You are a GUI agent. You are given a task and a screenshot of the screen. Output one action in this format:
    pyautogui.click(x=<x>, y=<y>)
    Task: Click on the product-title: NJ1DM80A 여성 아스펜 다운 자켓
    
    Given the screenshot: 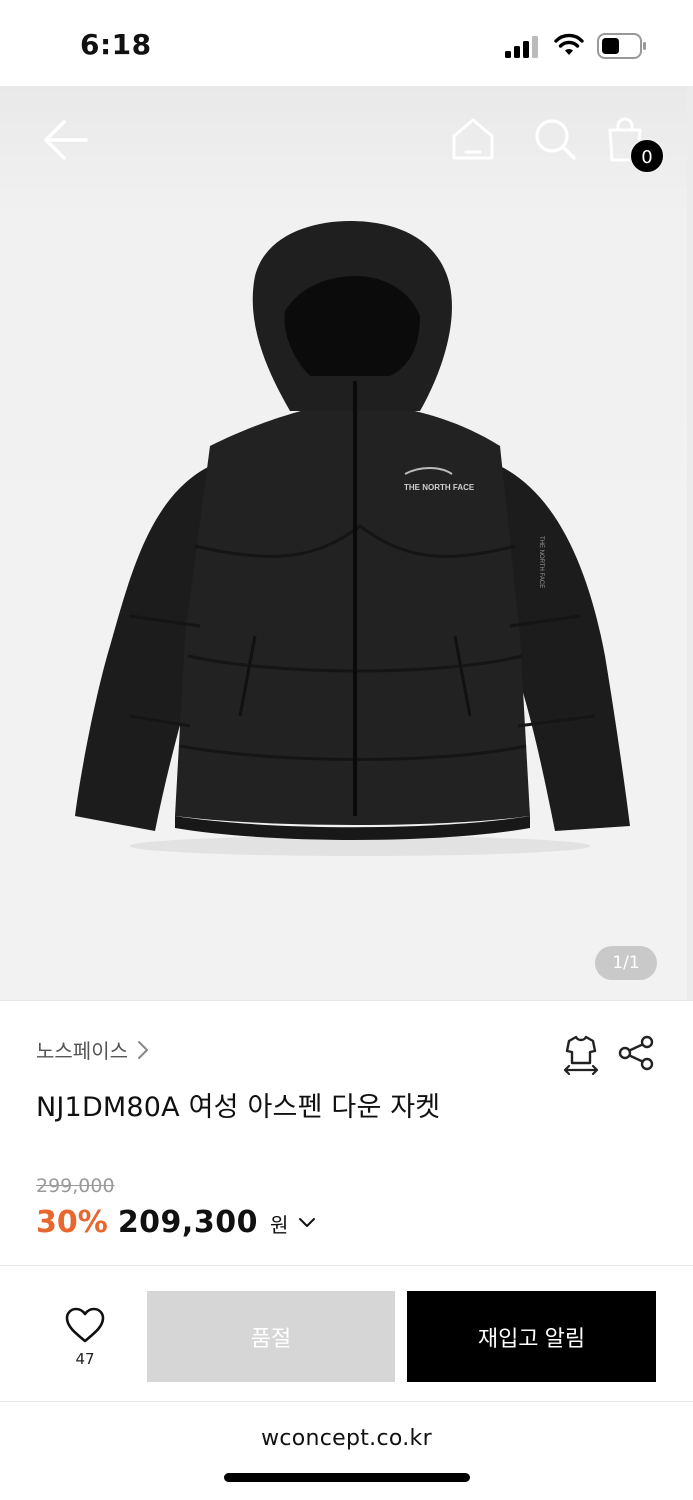 What is the action you would take?
    pyautogui.click(x=238, y=1107)
    